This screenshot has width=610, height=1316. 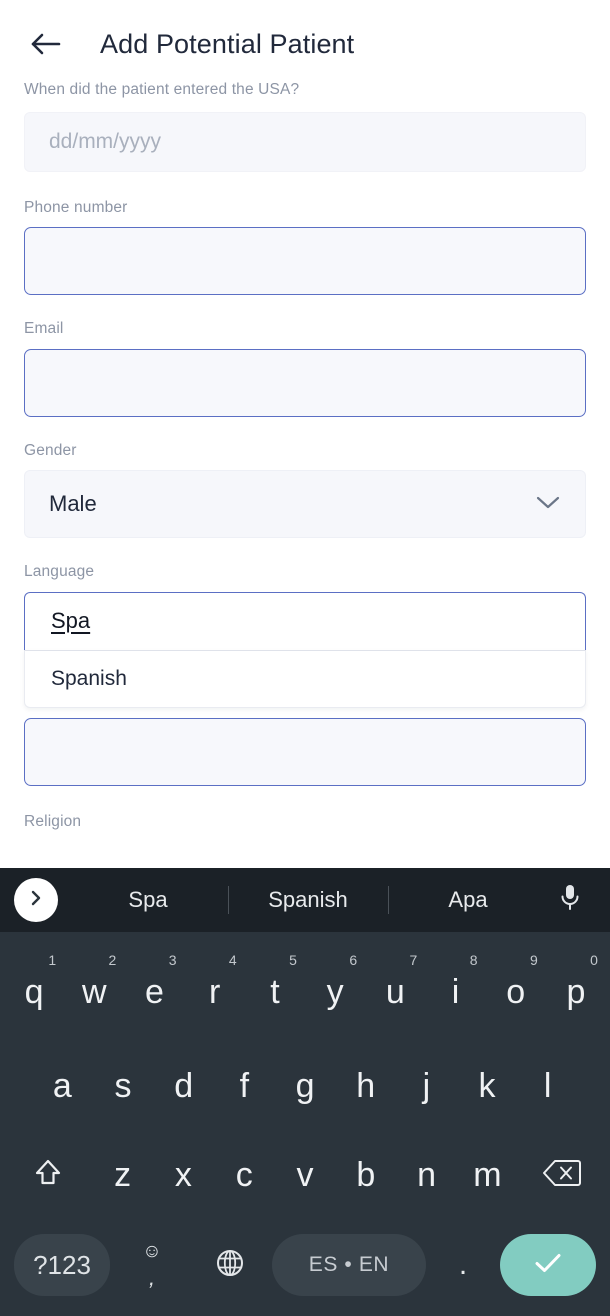 I want to click on key-f: f, so click(x=244, y=1081).